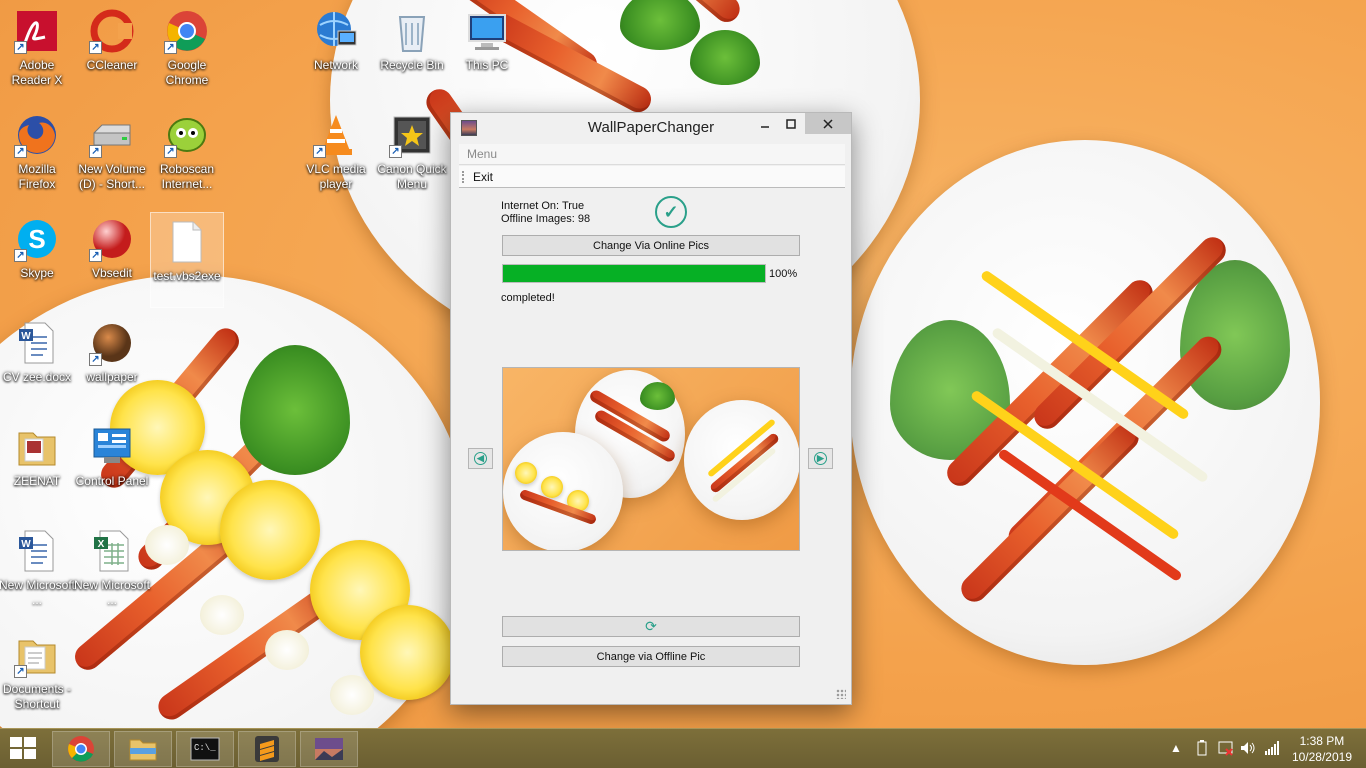 The image size is (1366, 768). What do you see at coordinates (412, 65) in the screenshot?
I see `desktop-icon-label: Recycle Bin` at bounding box center [412, 65].